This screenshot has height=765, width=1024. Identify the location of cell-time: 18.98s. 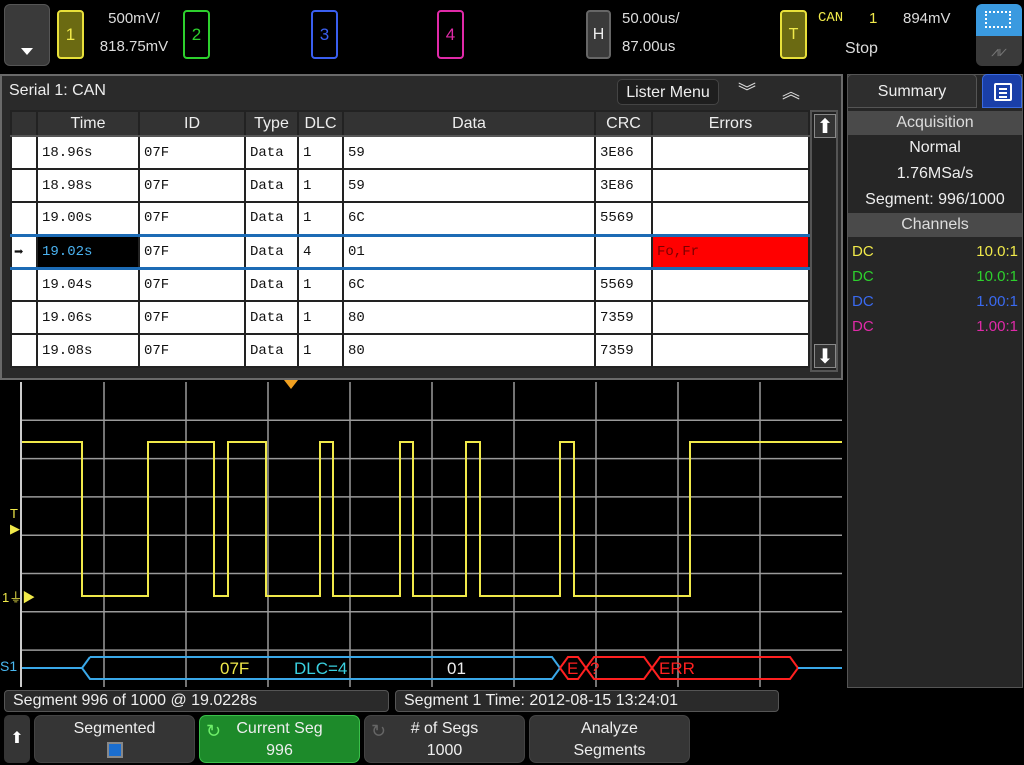
(88, 185).